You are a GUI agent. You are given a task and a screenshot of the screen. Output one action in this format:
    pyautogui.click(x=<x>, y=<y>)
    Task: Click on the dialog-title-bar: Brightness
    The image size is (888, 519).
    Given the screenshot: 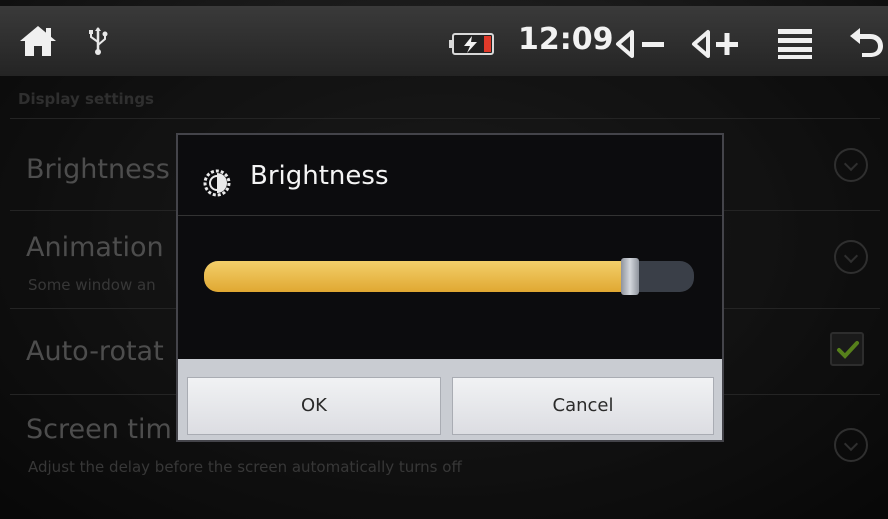 What is the action you would take?
    pyautogui.click(x=450, y=175)
    